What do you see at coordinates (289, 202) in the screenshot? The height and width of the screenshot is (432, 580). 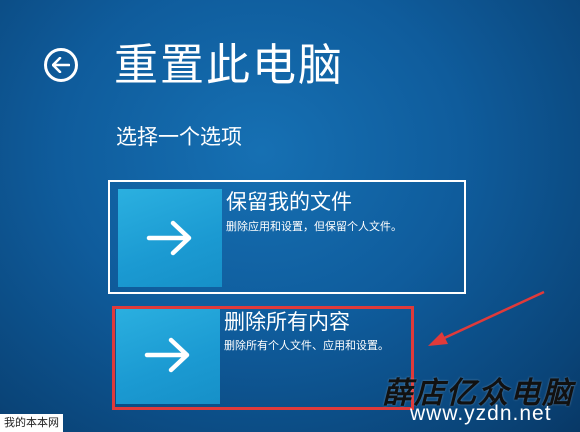 I see `keep-files-title: 保留我的文件` at bounding box center [289, 202].